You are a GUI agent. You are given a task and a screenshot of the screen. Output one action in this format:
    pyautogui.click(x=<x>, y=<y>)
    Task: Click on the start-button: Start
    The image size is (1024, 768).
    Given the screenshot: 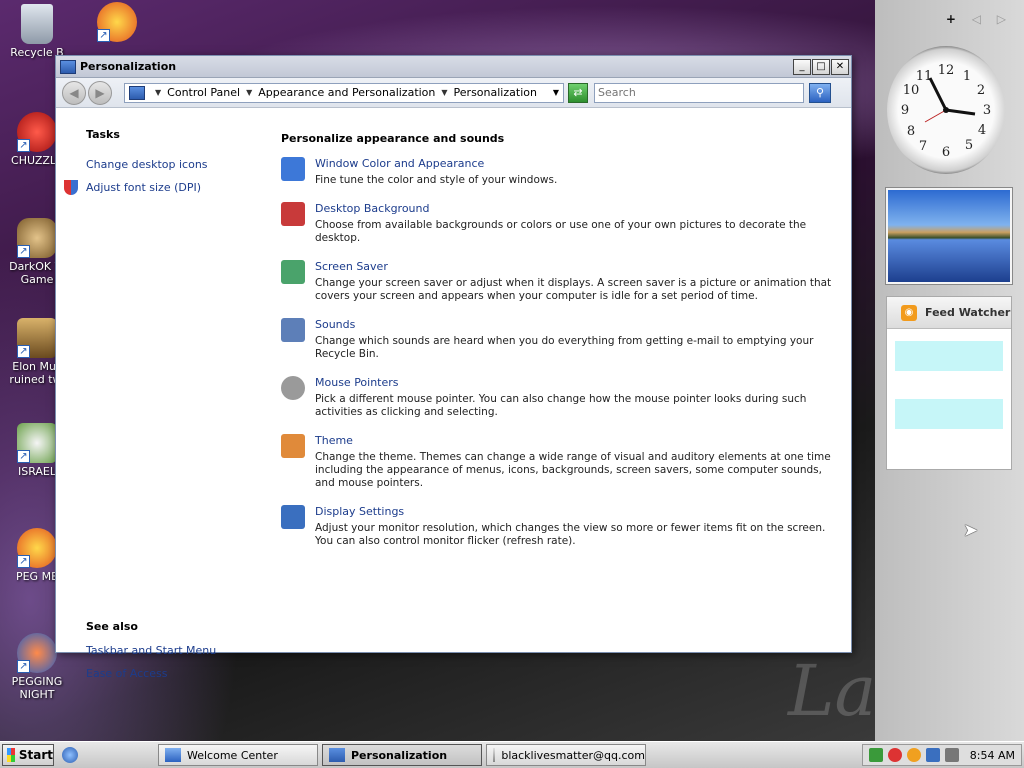 What is the action you would take?
    pyautogui.click(x=28, y=755)
    